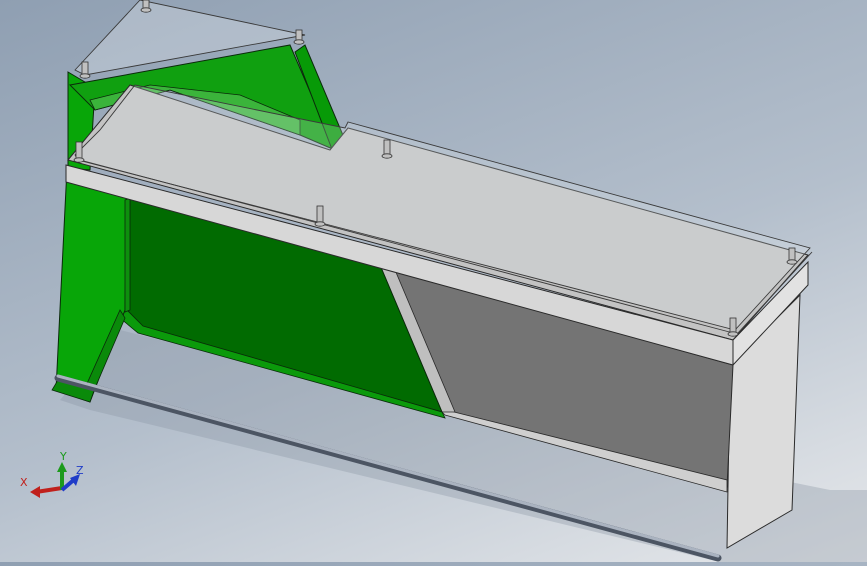  I want to click on y-axis-label: Y, so click(63, 456).